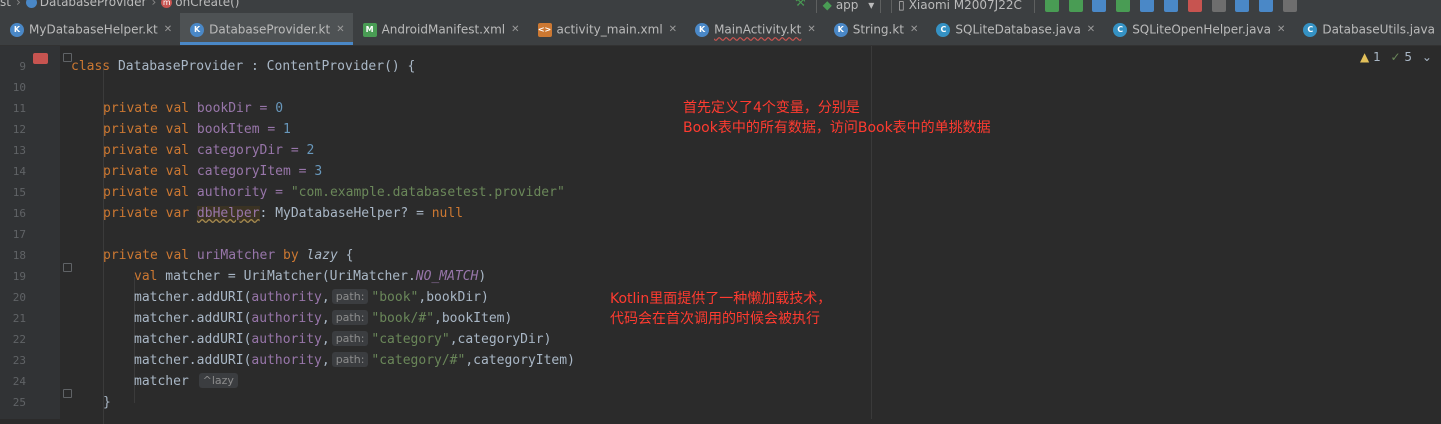 Image resolution: width=1441 pixels, height=424 pixels. What do you see at coordinates (901, 6) in the screenshot?
I see `device-icon: ▯` at bounding box center [901, 6].